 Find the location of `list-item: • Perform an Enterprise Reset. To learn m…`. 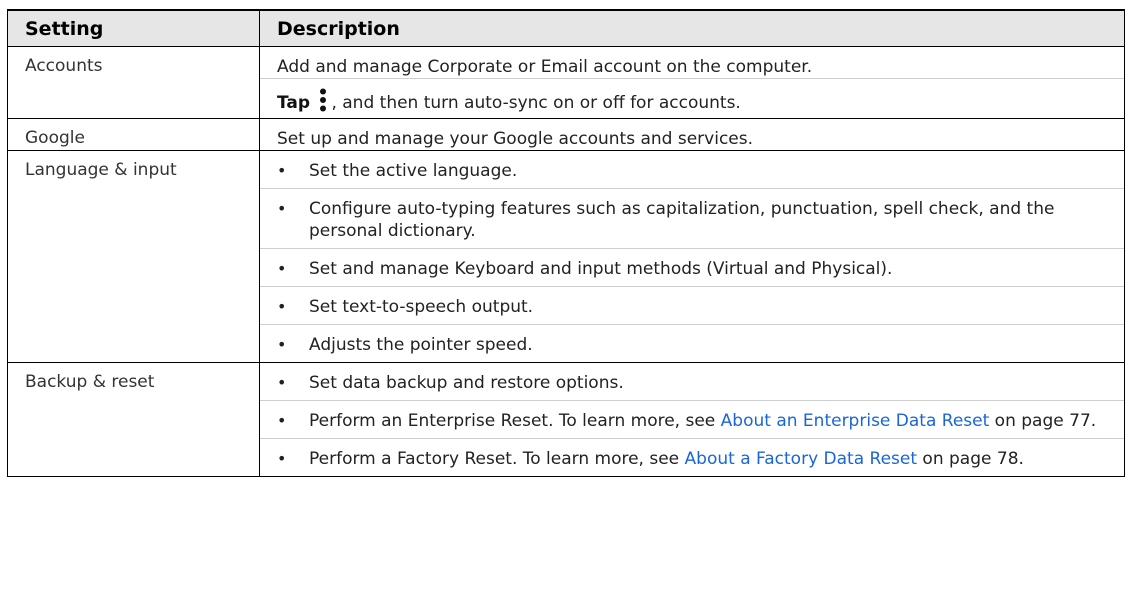

list-item: • Perform an Enterprise Reset. To learn m… is located at coordinates (692, 419).